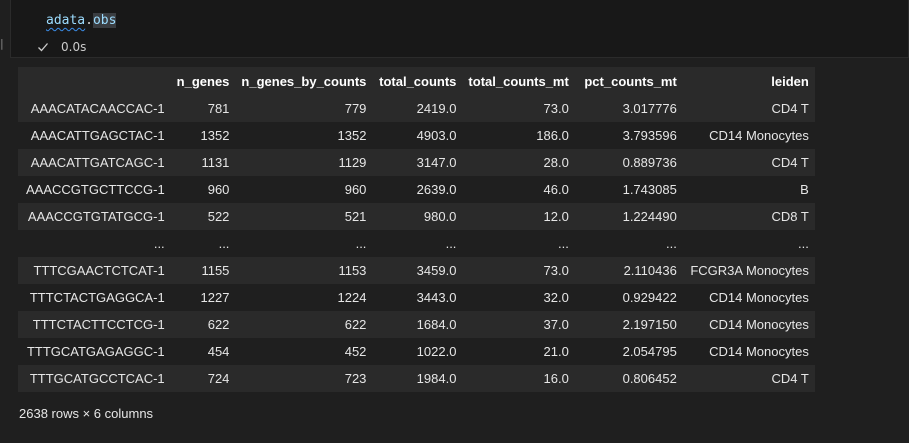 Image resolution: width=909 pixels, height=443 pixels. What do you see at coordinates (628, 324) in the screenshot?
I see `table-cell: 2.197150` at bounding box center [628, 324].